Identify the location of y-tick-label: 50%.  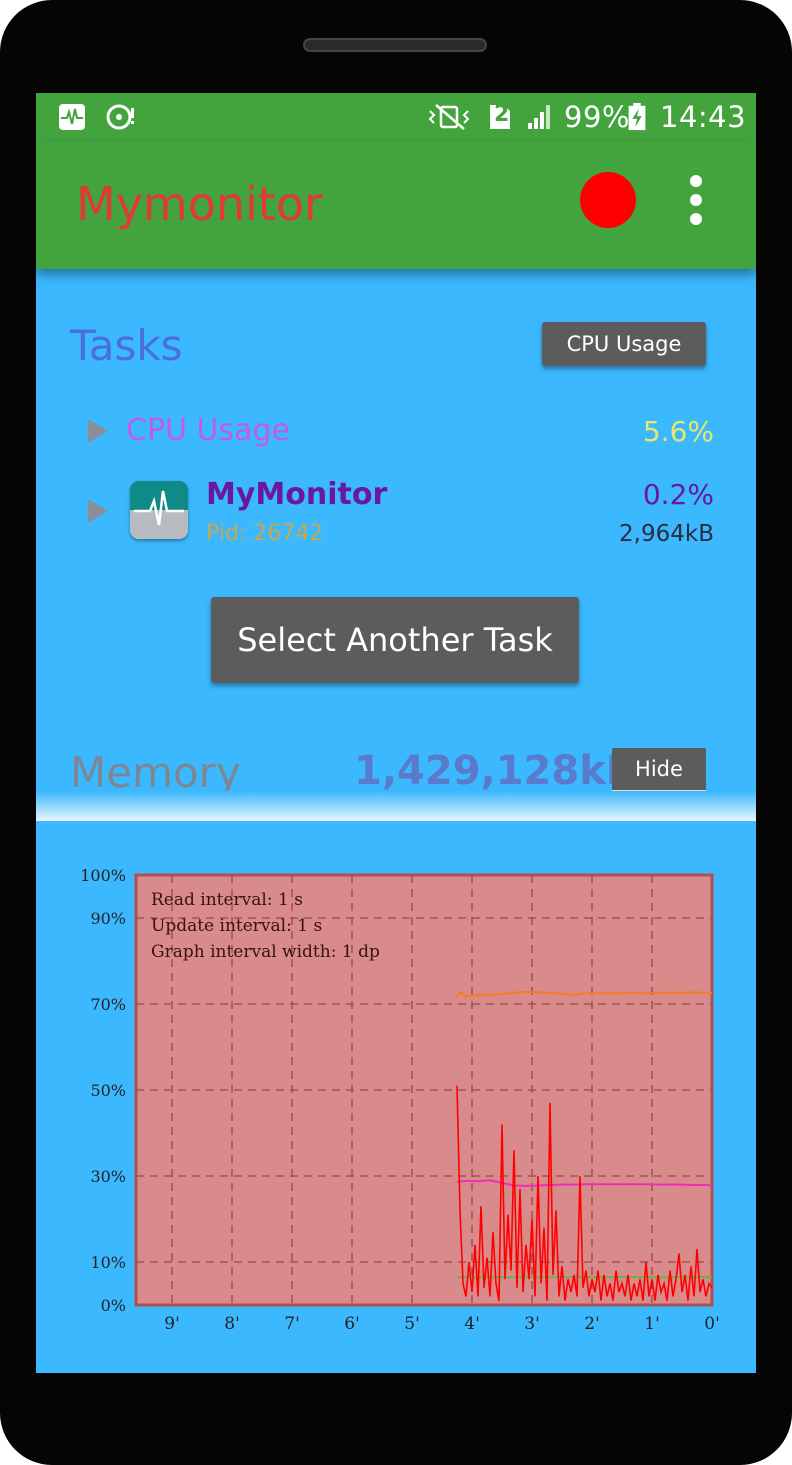
(108, 1090).